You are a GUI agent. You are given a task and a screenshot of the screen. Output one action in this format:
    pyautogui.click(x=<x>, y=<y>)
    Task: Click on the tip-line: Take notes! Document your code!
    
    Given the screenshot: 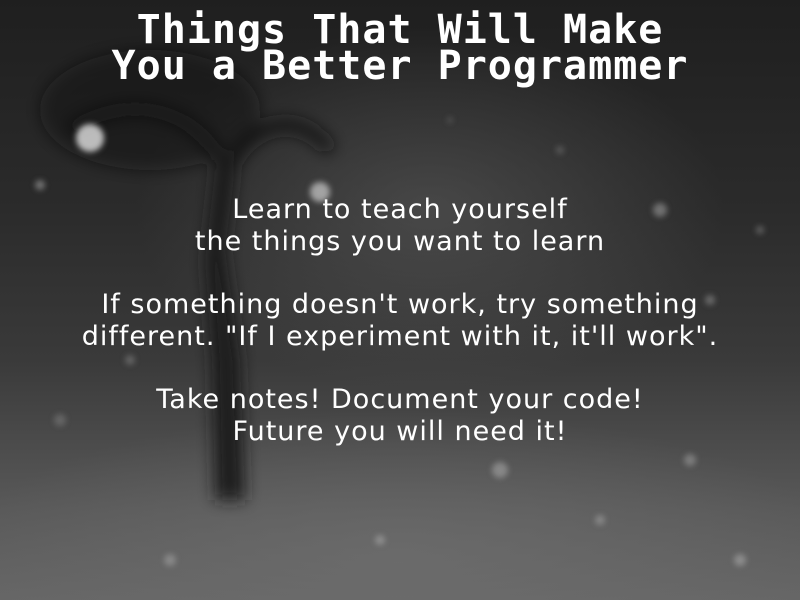 What is the action you would take?
    pyautogui.click(x=400, y=399)
    